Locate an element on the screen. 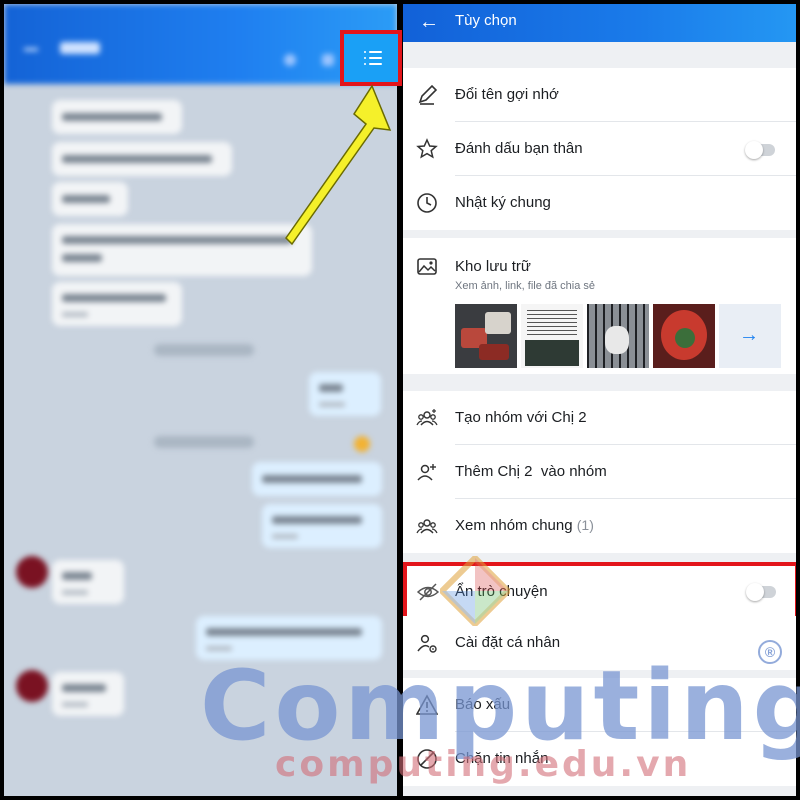  video-icon is located at coordinates (328, 60).